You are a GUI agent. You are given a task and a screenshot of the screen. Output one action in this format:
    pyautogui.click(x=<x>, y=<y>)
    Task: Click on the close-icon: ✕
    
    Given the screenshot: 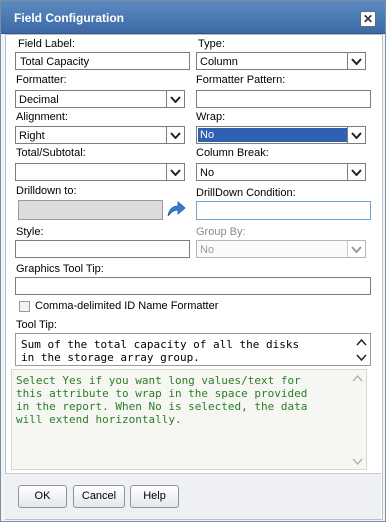 What is the action you would take?
    pyautogui.click(x=368, y=19)
    